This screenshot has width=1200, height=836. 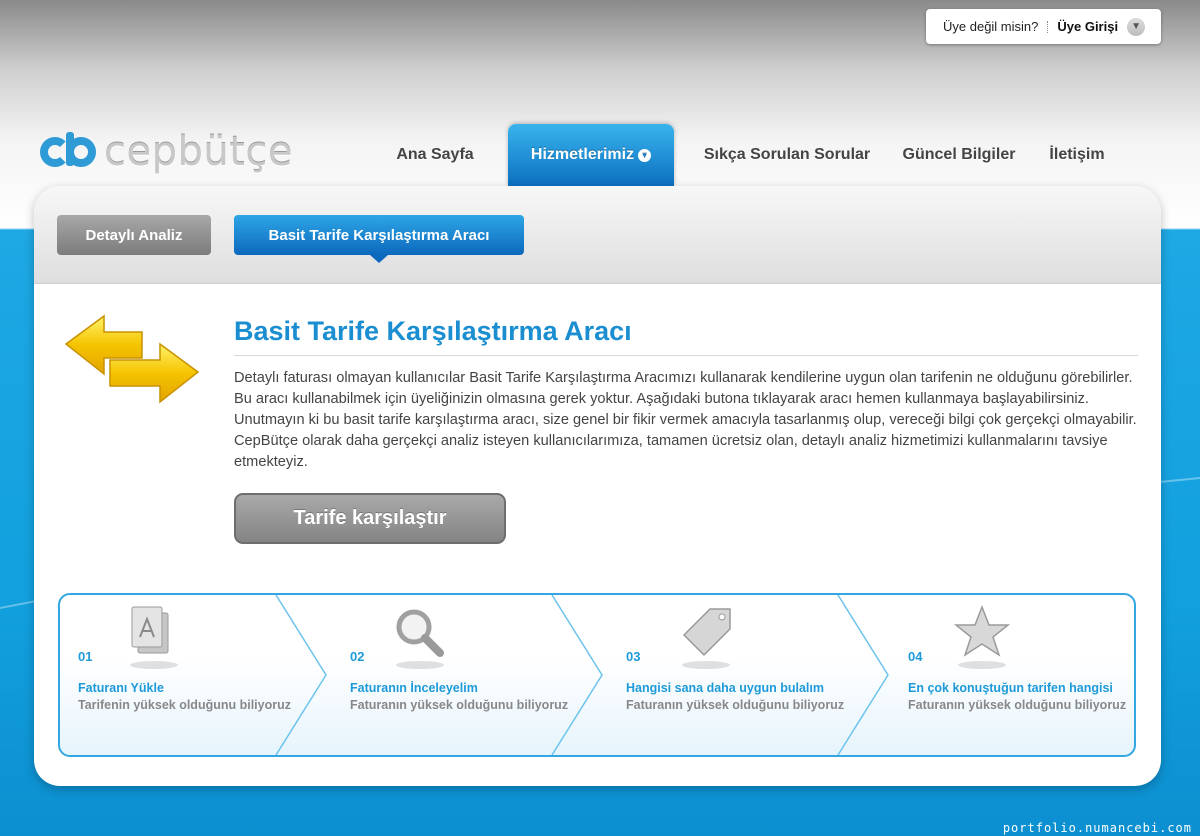 I want to click on member-login-link: Üye Girişi, so click(x=1087, y=26).